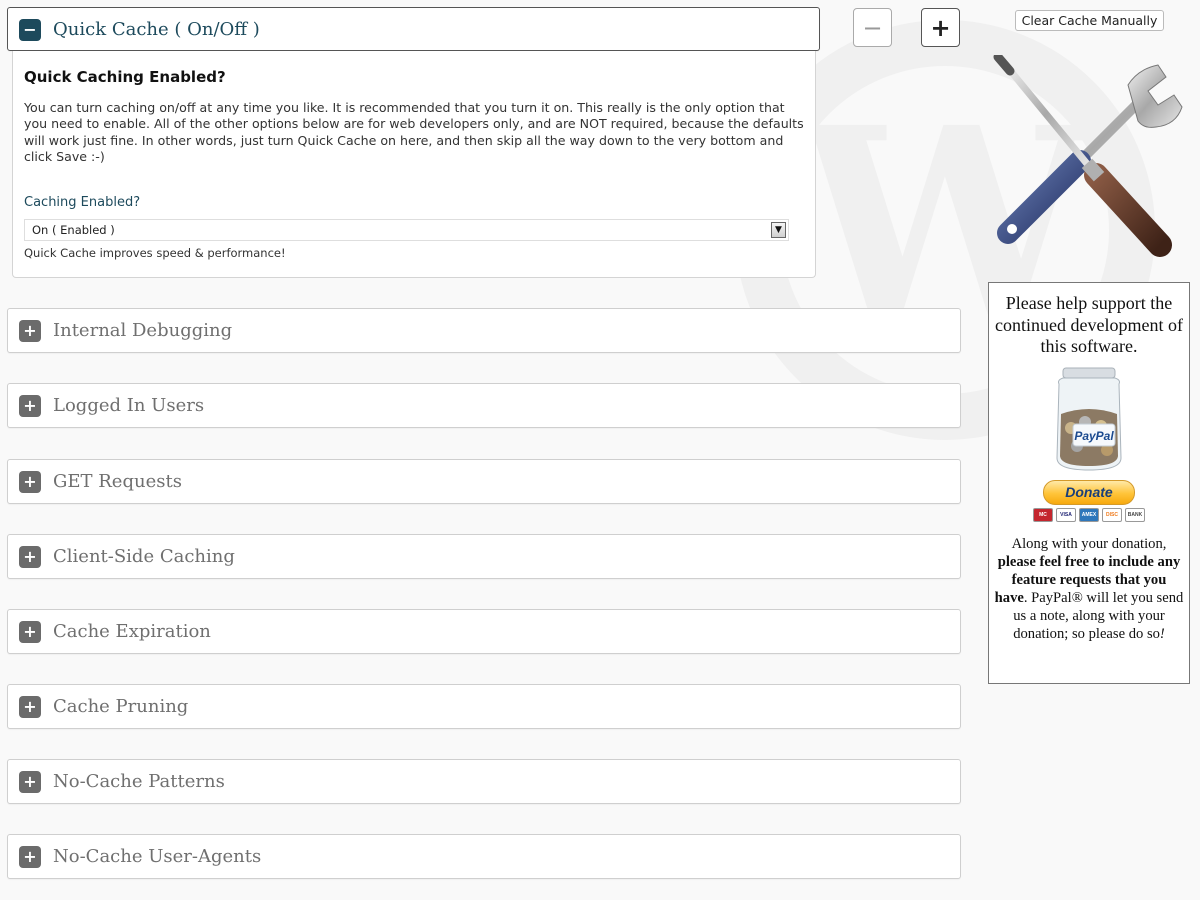 This screenshot has width=1200, height=900. Describe the element at coordinates (1162, 633) in the screenshot. I see `donation-note-end: !` at that location.